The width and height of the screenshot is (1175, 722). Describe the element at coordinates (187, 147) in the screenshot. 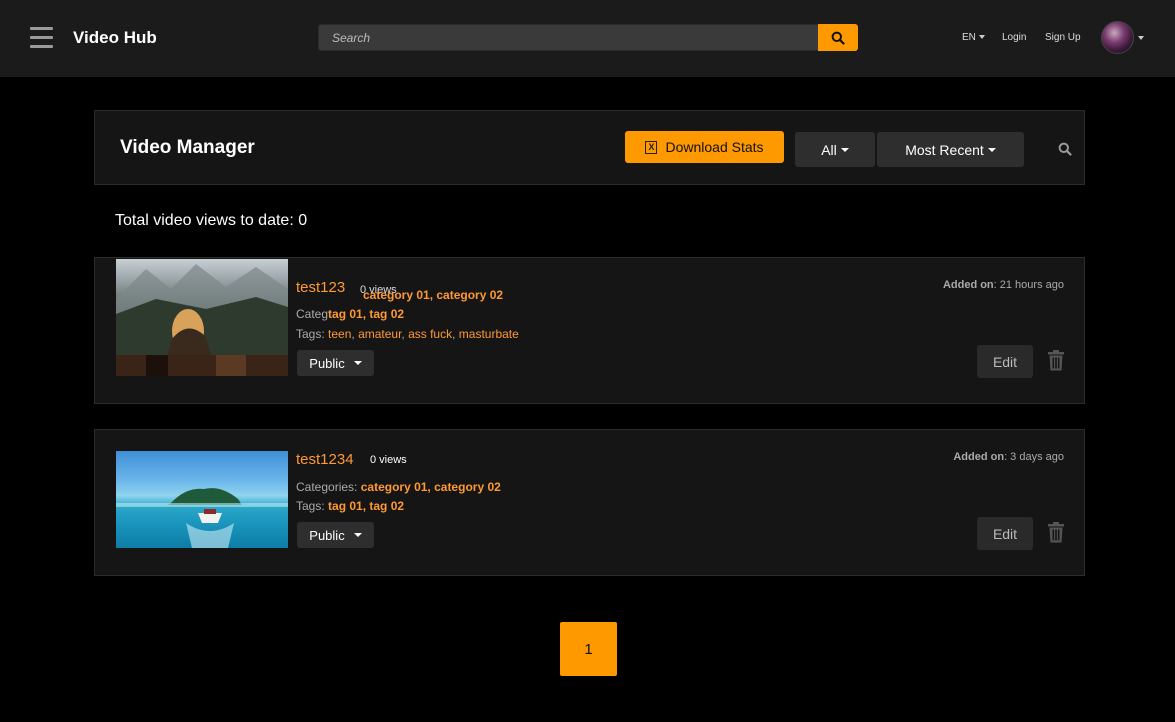

I see `page-title: Video Manager` at that location.